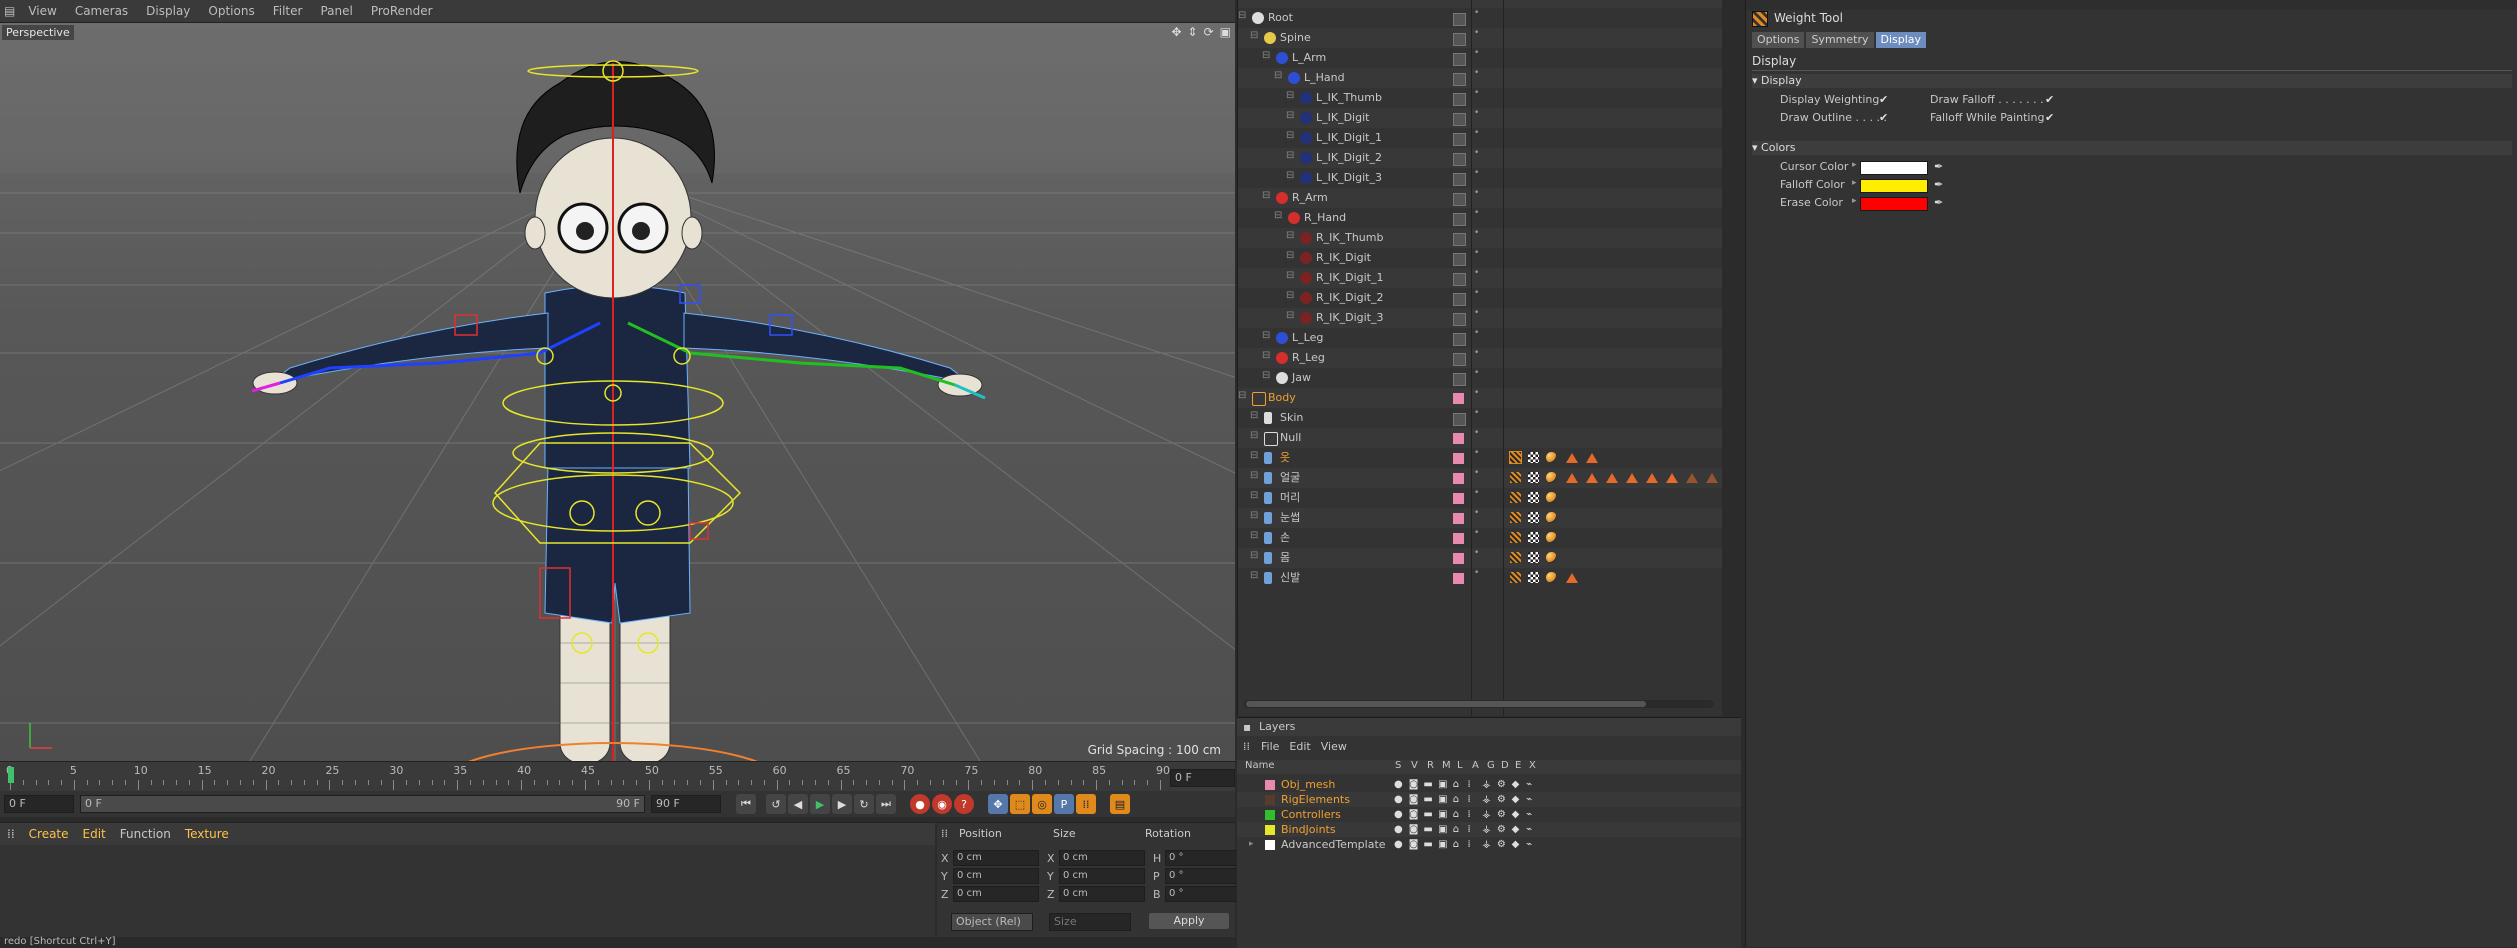 The width and height of the screenshot is (2517, 948). What do you see at coordinates (1446, 704) in the screenshot?
I see `scrollbar-thumb` at bounding box center [1446, 704].